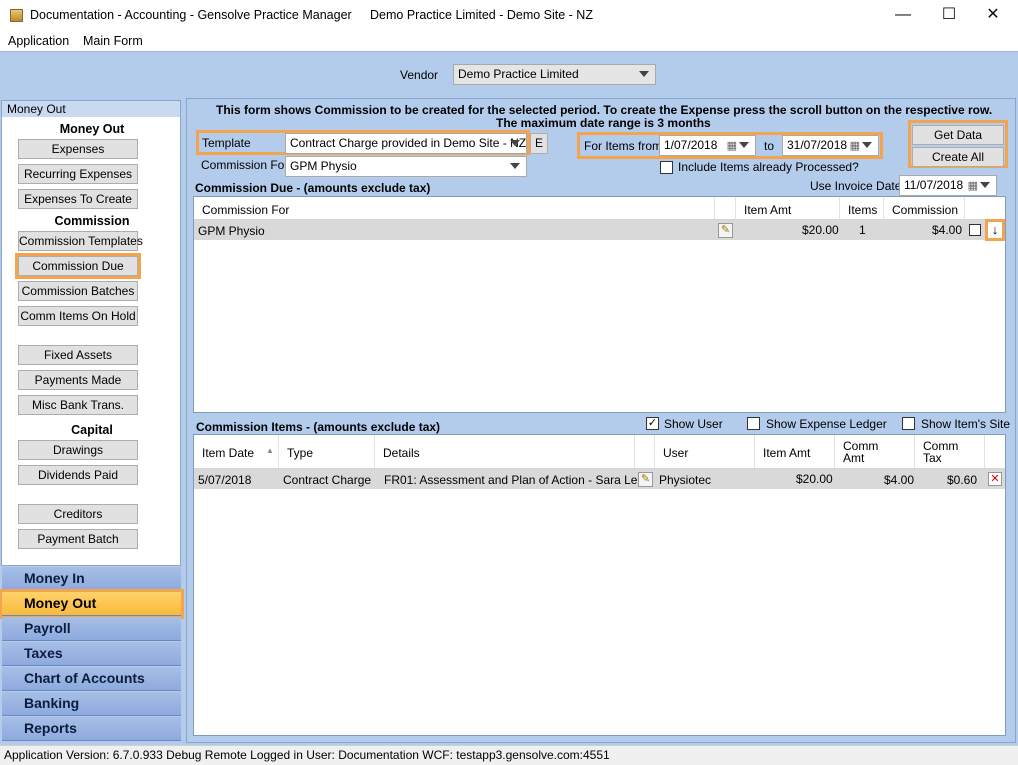 The height and width of the screenshot is (765, 1018). Describe the element at coordinates (599, 230) in the screenshot. I see `table-row: GPM Physio ✎ $20.00 1 $4.00 ↓` at that location.